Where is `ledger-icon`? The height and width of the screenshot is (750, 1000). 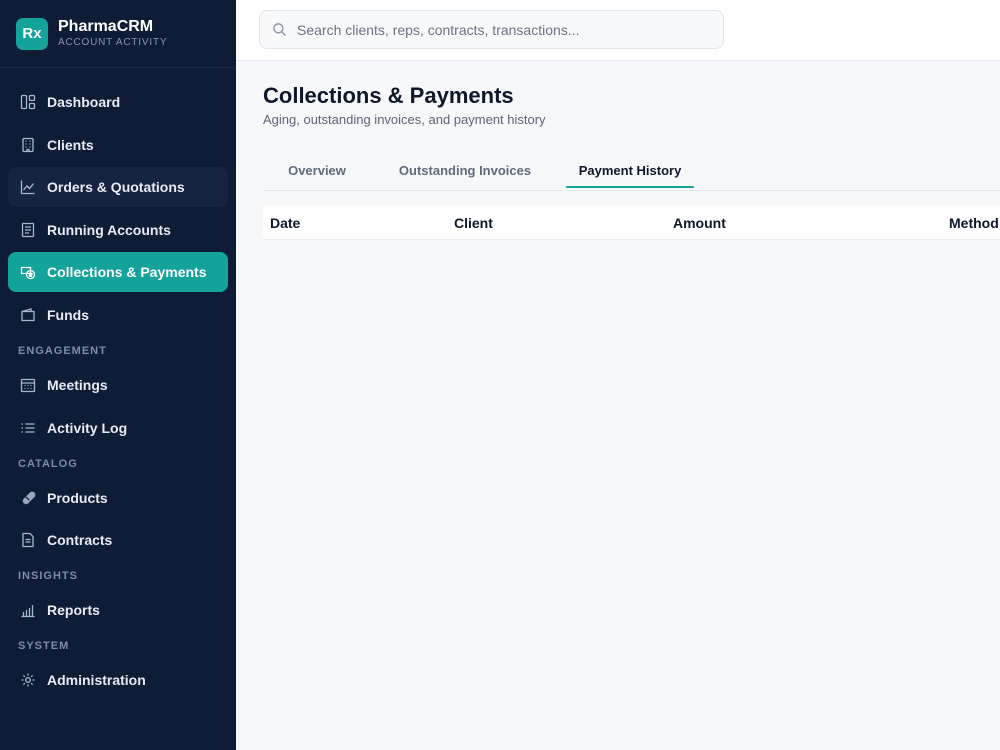
ledger-icon is located at coordinates (28, 230).